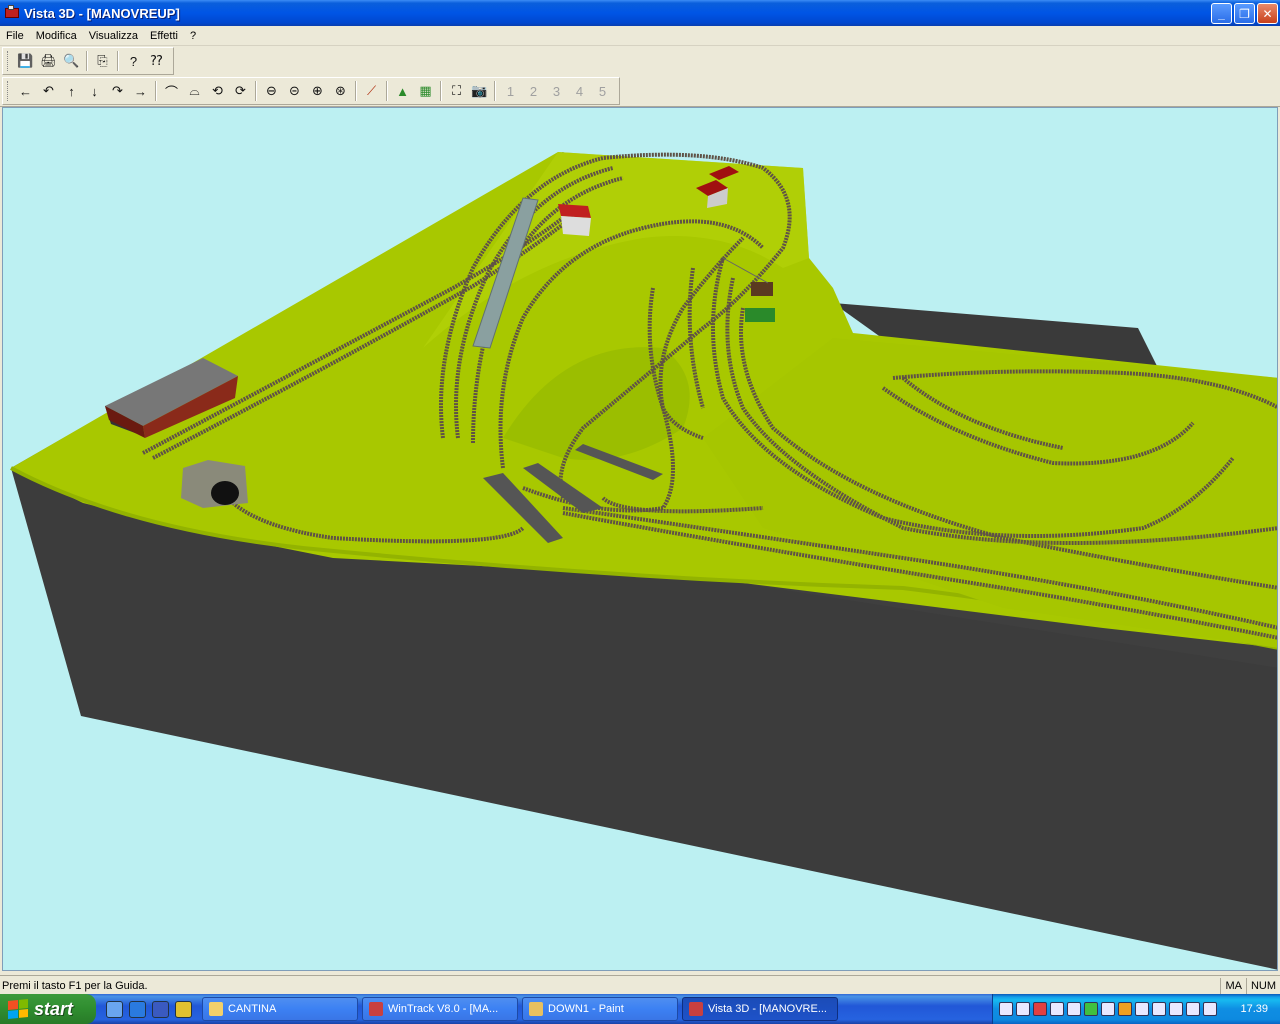 The image size is (1280, 1024). Describe the element at coordinates (214, 484) in the screenshot. I see `tunnel-portal` at that location.